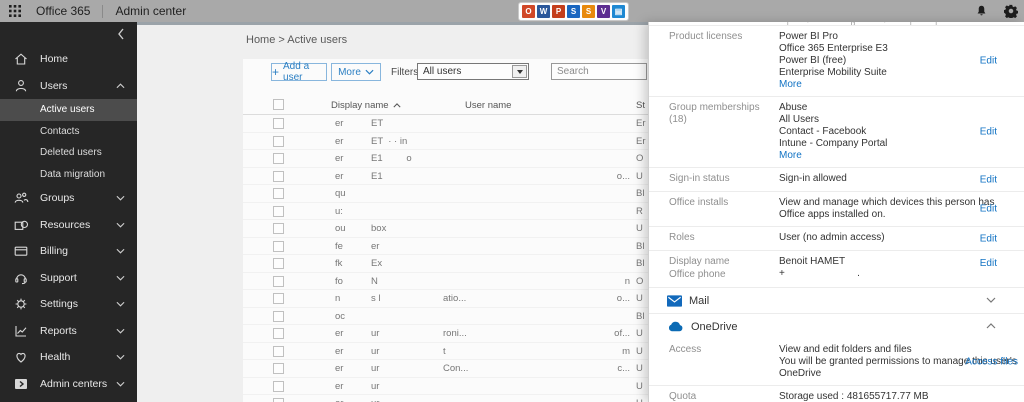  What do you see at coordinates (836, 300) in the screenshot?
I see `mail-section-header: Mail` at bounding box center [836, 300].